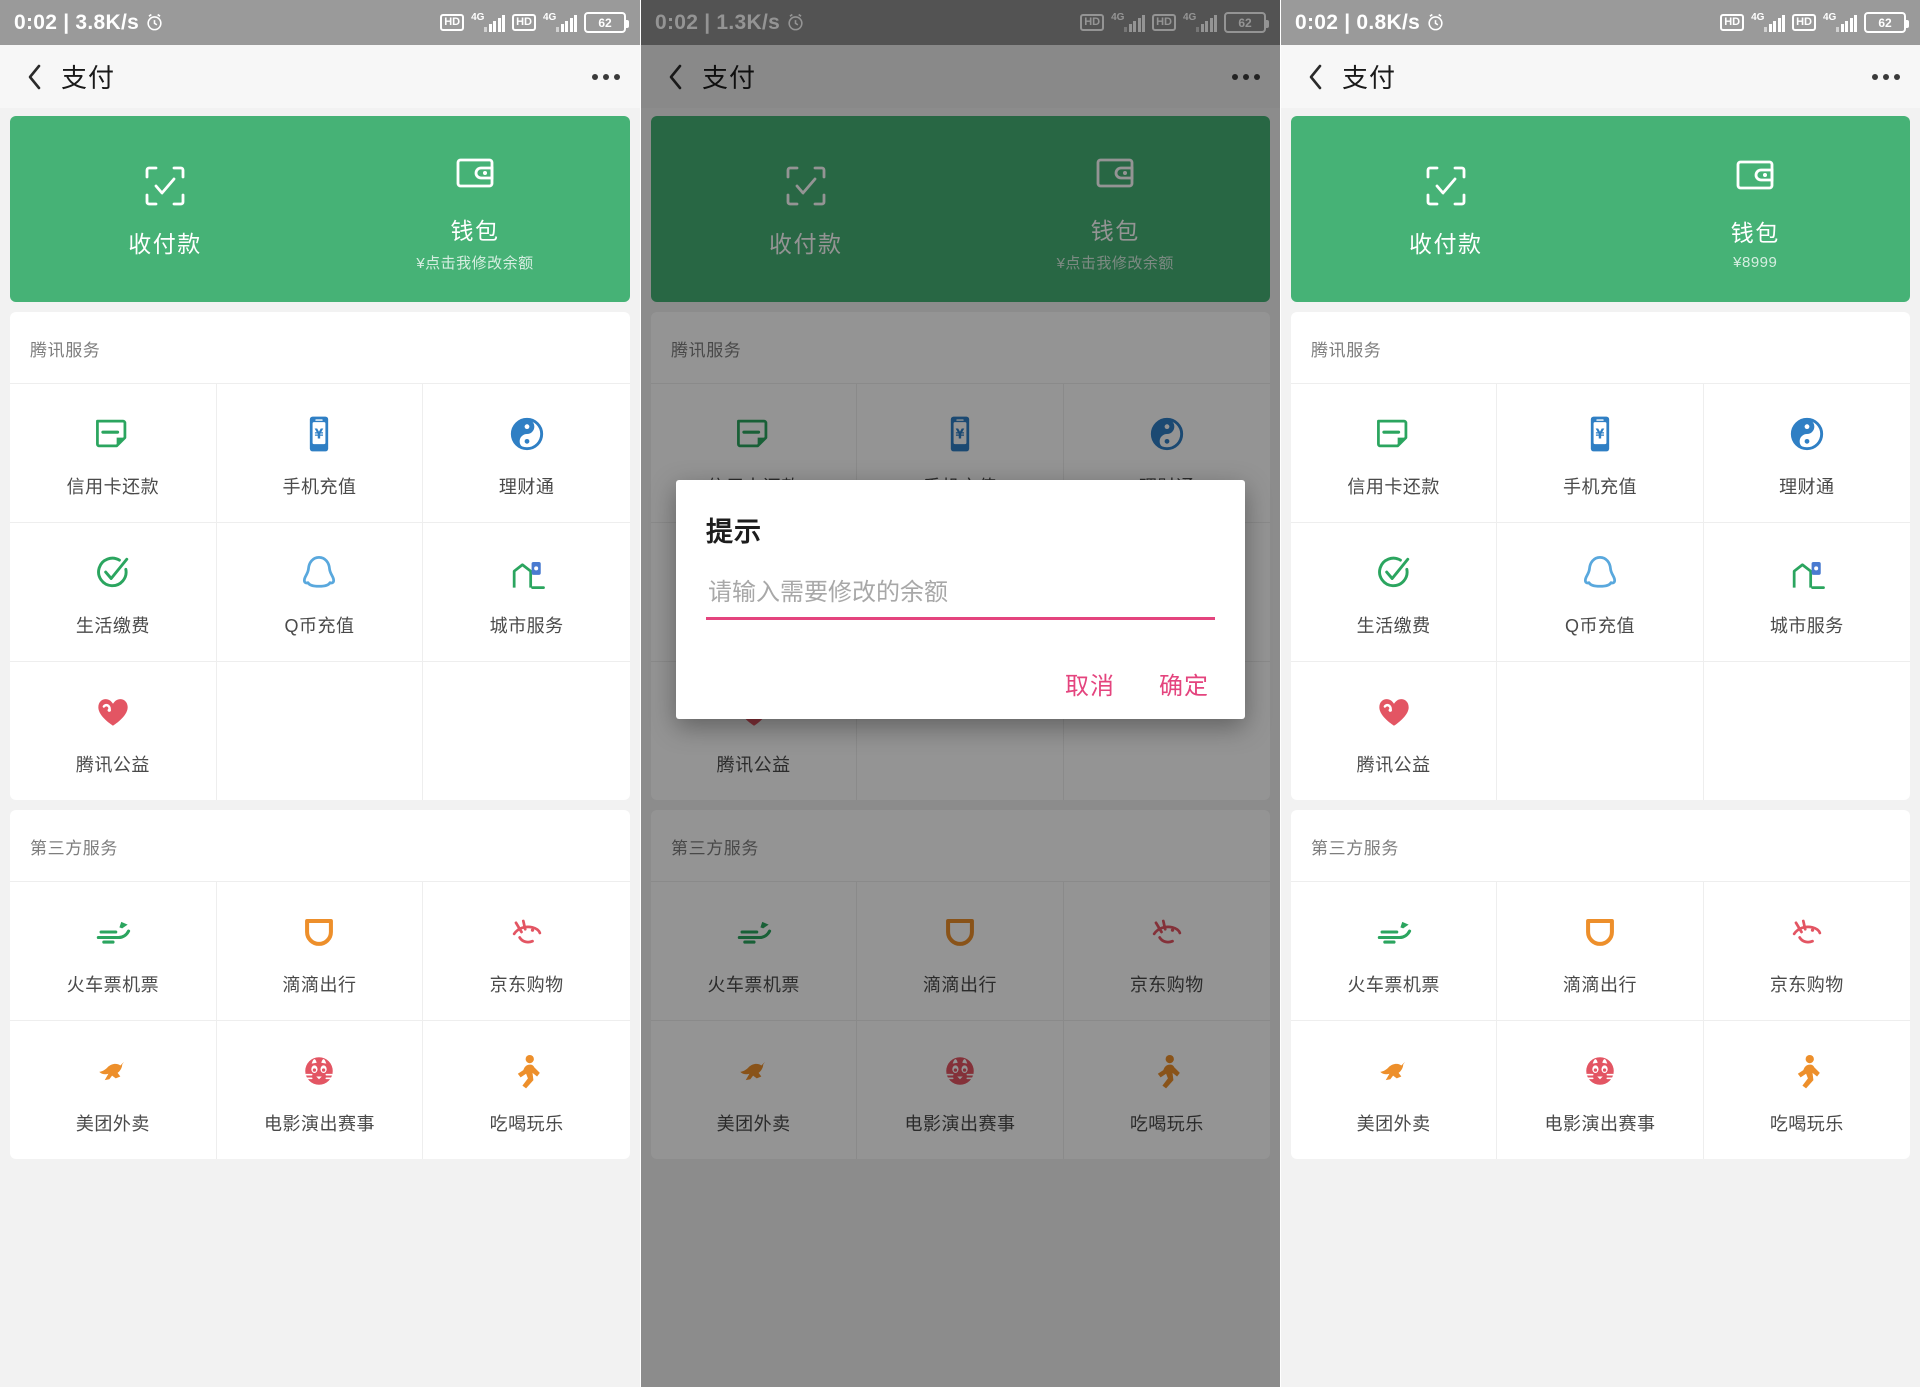  I want to click on service-grid: 火车票机票 滴滴出行 京东购物美团外卖 电影演出赛事 吃喝玩乐, so click(320, 1020).